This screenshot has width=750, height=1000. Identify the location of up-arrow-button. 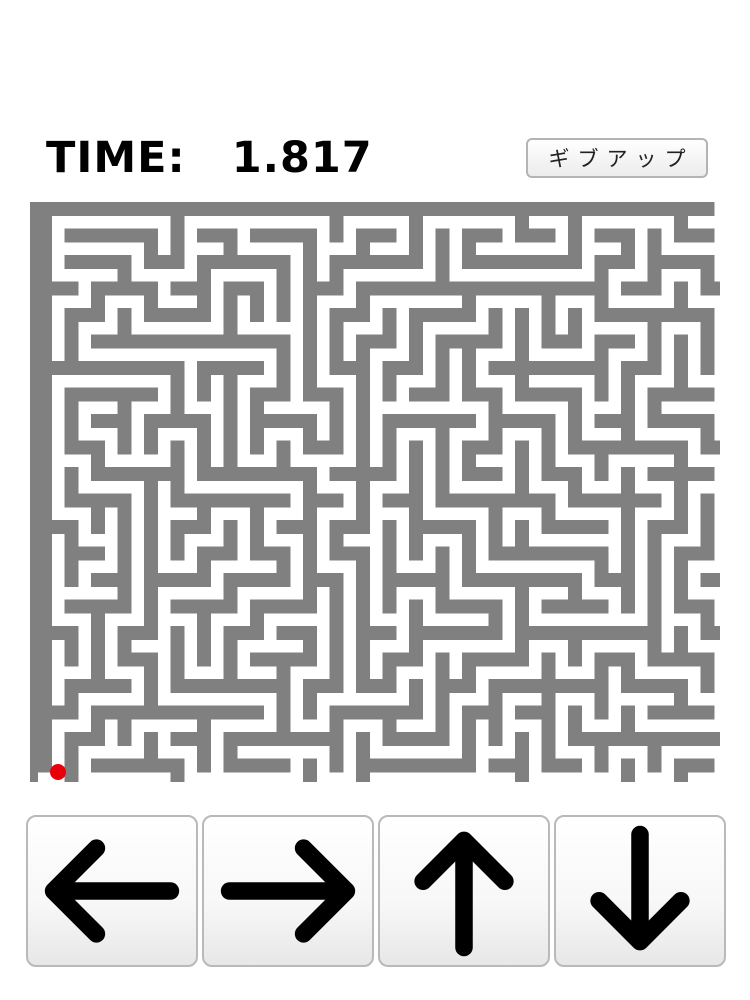
(464, 891).